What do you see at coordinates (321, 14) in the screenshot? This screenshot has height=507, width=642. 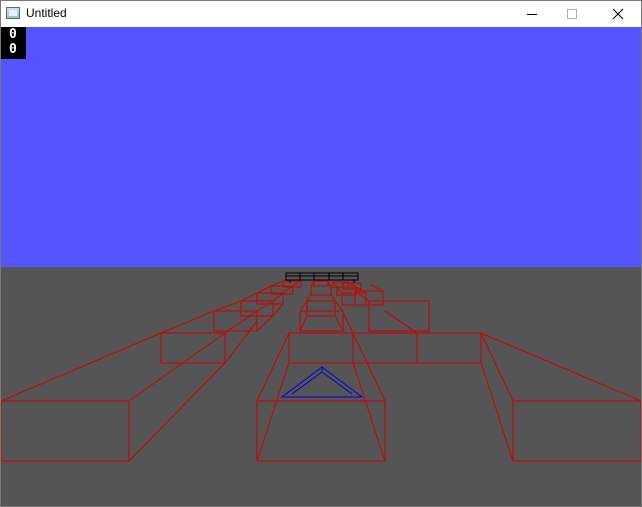 I see `title-bar: Untitled` at bounding box center [321, 14].